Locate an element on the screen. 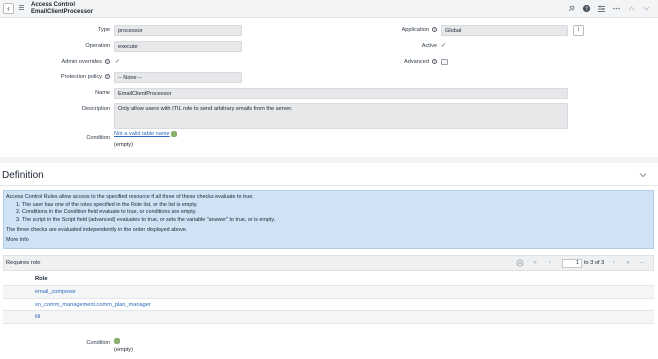 This screenshot has width=658, height=359. type-label: Type is located at coordinates (103, 30).